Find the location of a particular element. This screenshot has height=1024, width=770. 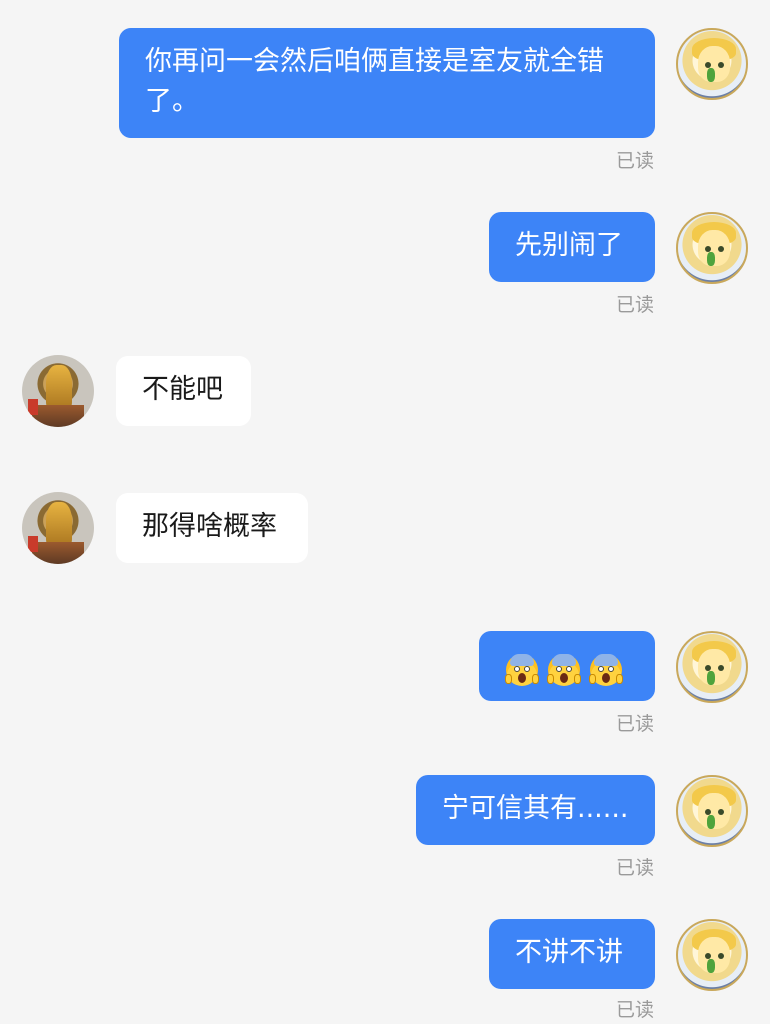

message-bubble: 不讲不讲 is located at coordinates (572, 954).